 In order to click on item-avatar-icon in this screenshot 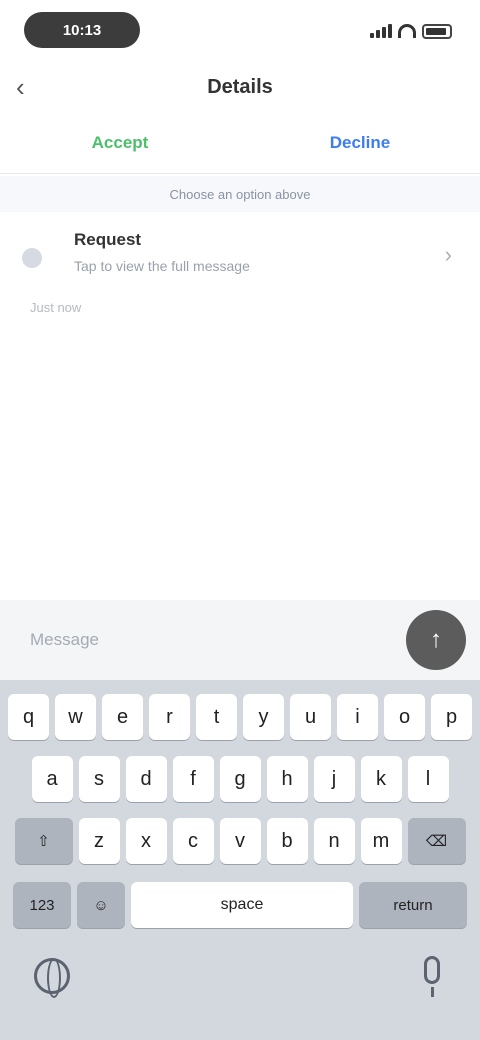, I will do `click(32, 258)`.